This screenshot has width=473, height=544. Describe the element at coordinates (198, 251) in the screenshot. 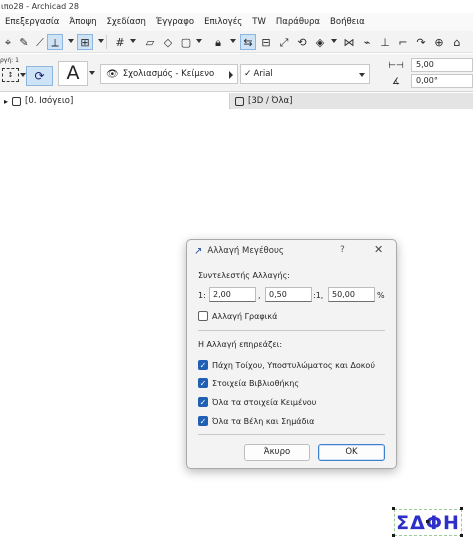

I see `archicad-icon: ↗` at that location.